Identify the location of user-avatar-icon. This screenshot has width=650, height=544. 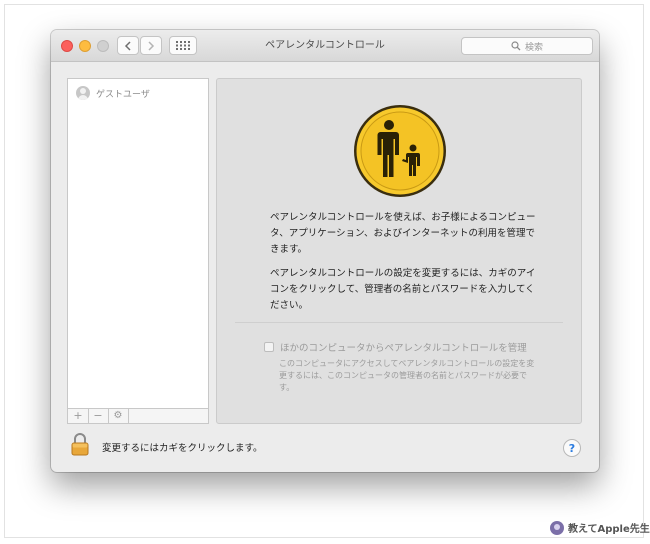
(83, 93).